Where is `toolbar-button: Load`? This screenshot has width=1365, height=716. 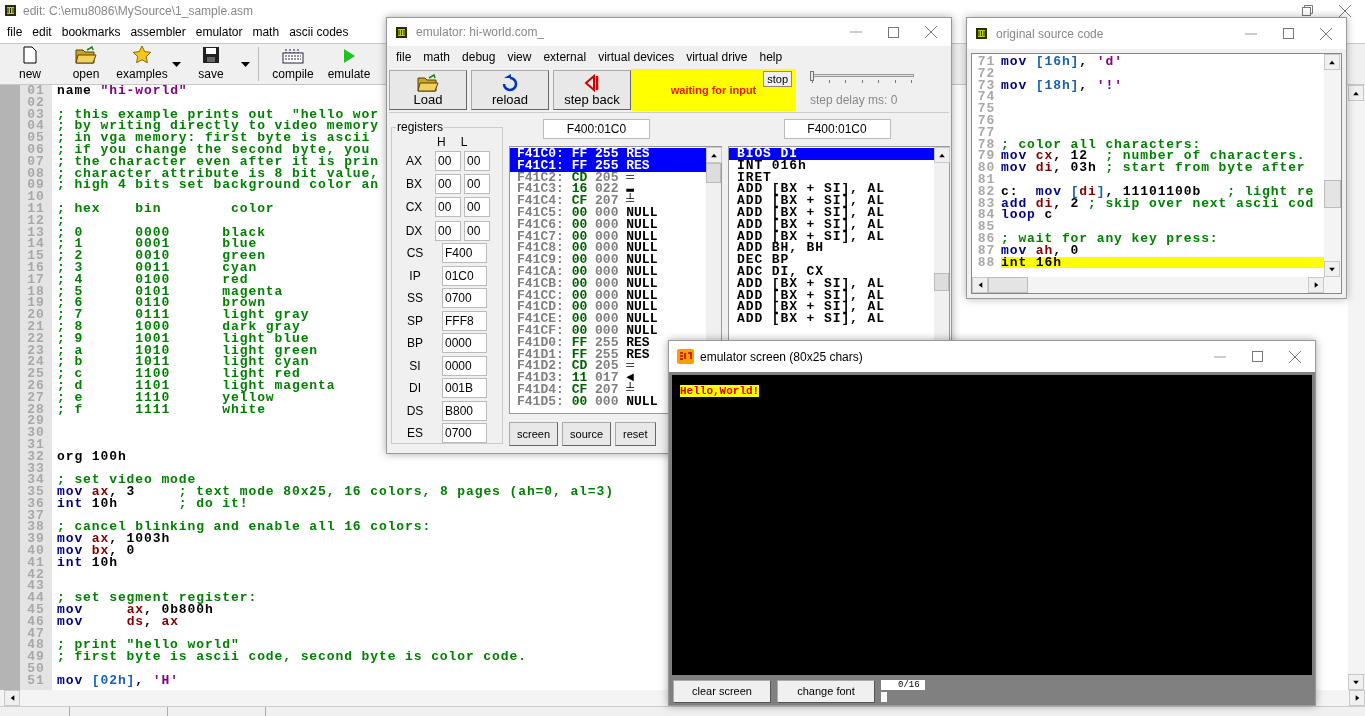
toolbar-button: Load is located at coordinates (428, 90).